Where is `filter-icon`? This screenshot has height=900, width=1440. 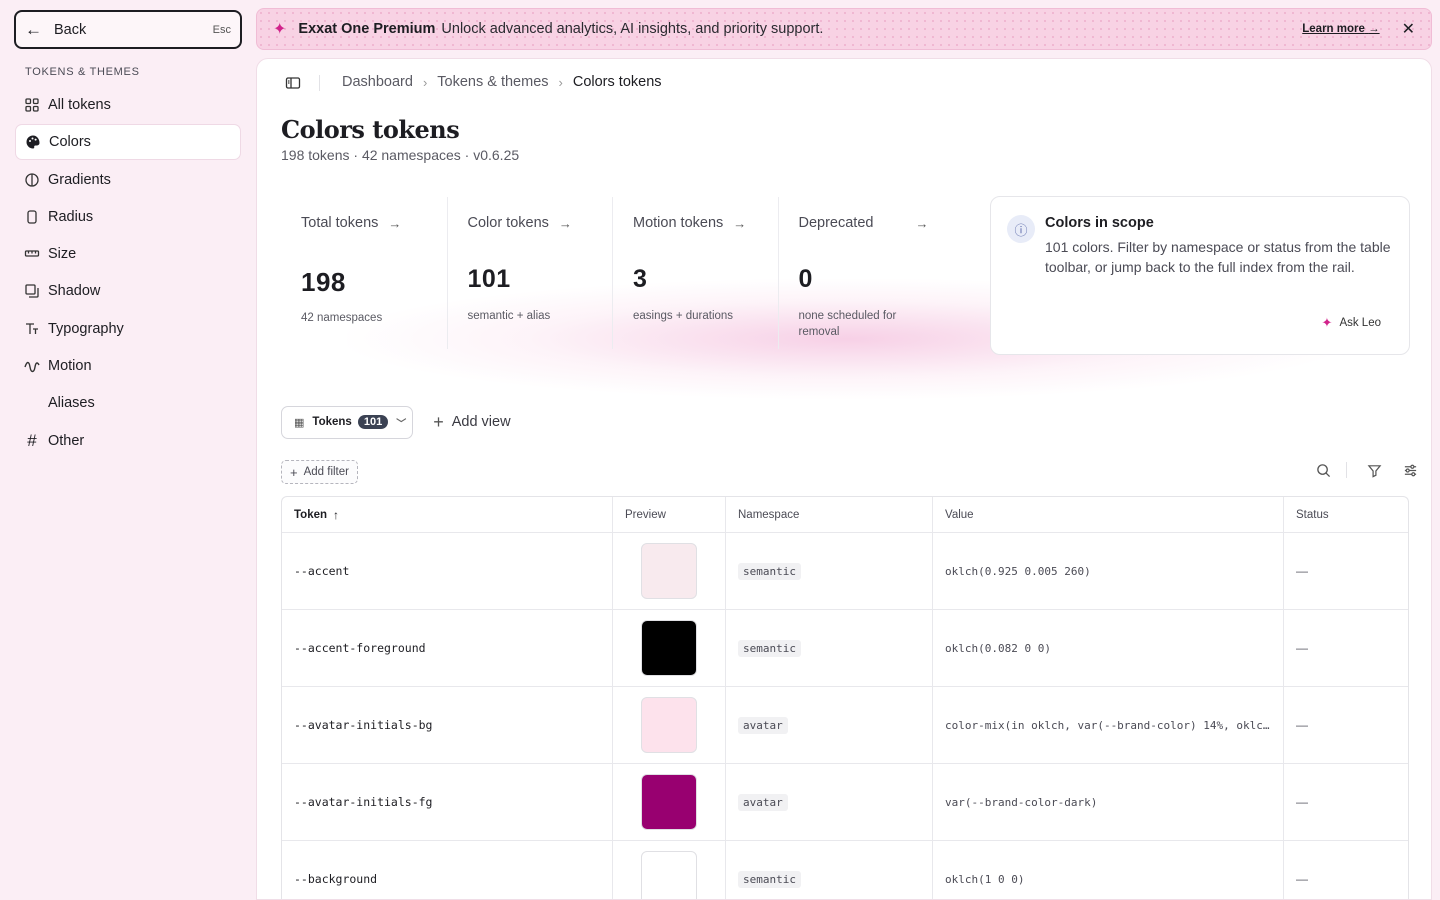 filter-icon is located at coordinates (1374, 470).